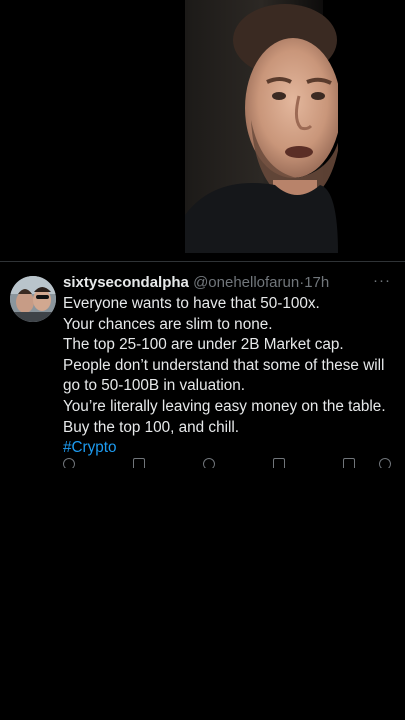 The image size is (405, 720). What do you see at coordinates (168, 324) in the screenshot?
I see `tweet-line: Your chances are slim to none.` at bounding box center [168, 324].